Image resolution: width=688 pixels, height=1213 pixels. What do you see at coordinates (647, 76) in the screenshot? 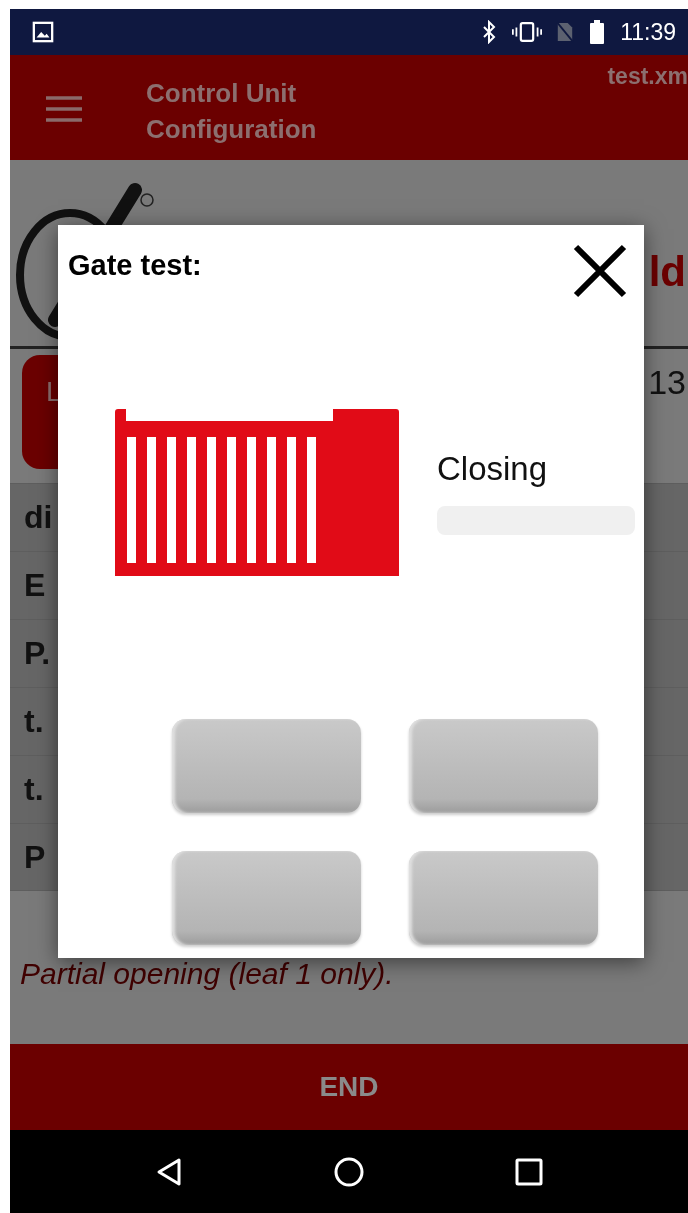
I see `file-name: test.xm` at bounding box center [647, 76].